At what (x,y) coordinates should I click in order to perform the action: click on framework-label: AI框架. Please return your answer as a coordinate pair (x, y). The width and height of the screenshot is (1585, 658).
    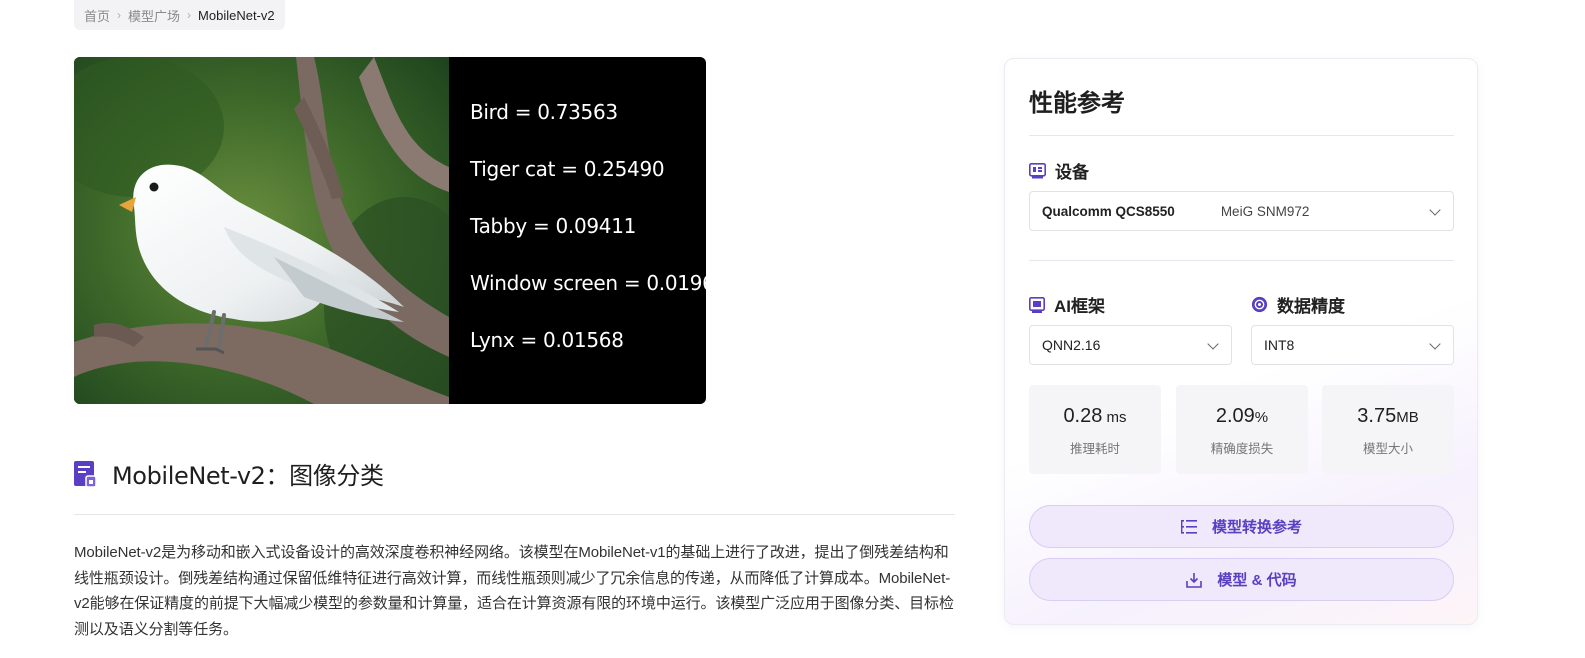
    Looking at the image, I should click on (1067, 304).